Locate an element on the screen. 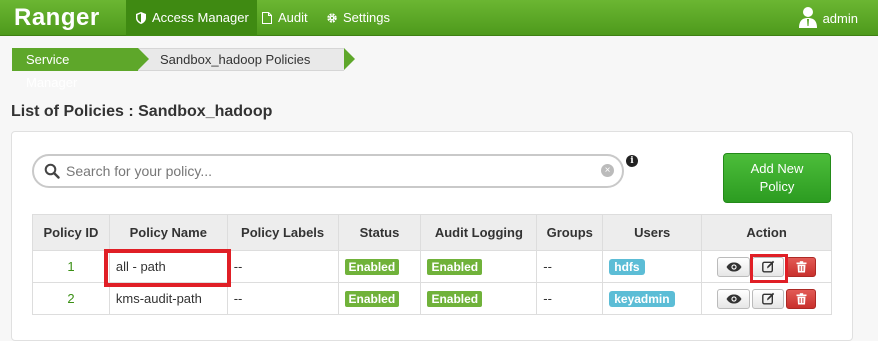 The width and height of the screenshot is (878, 341). brand-logo: Ranger is located at coordinates (57, 18).